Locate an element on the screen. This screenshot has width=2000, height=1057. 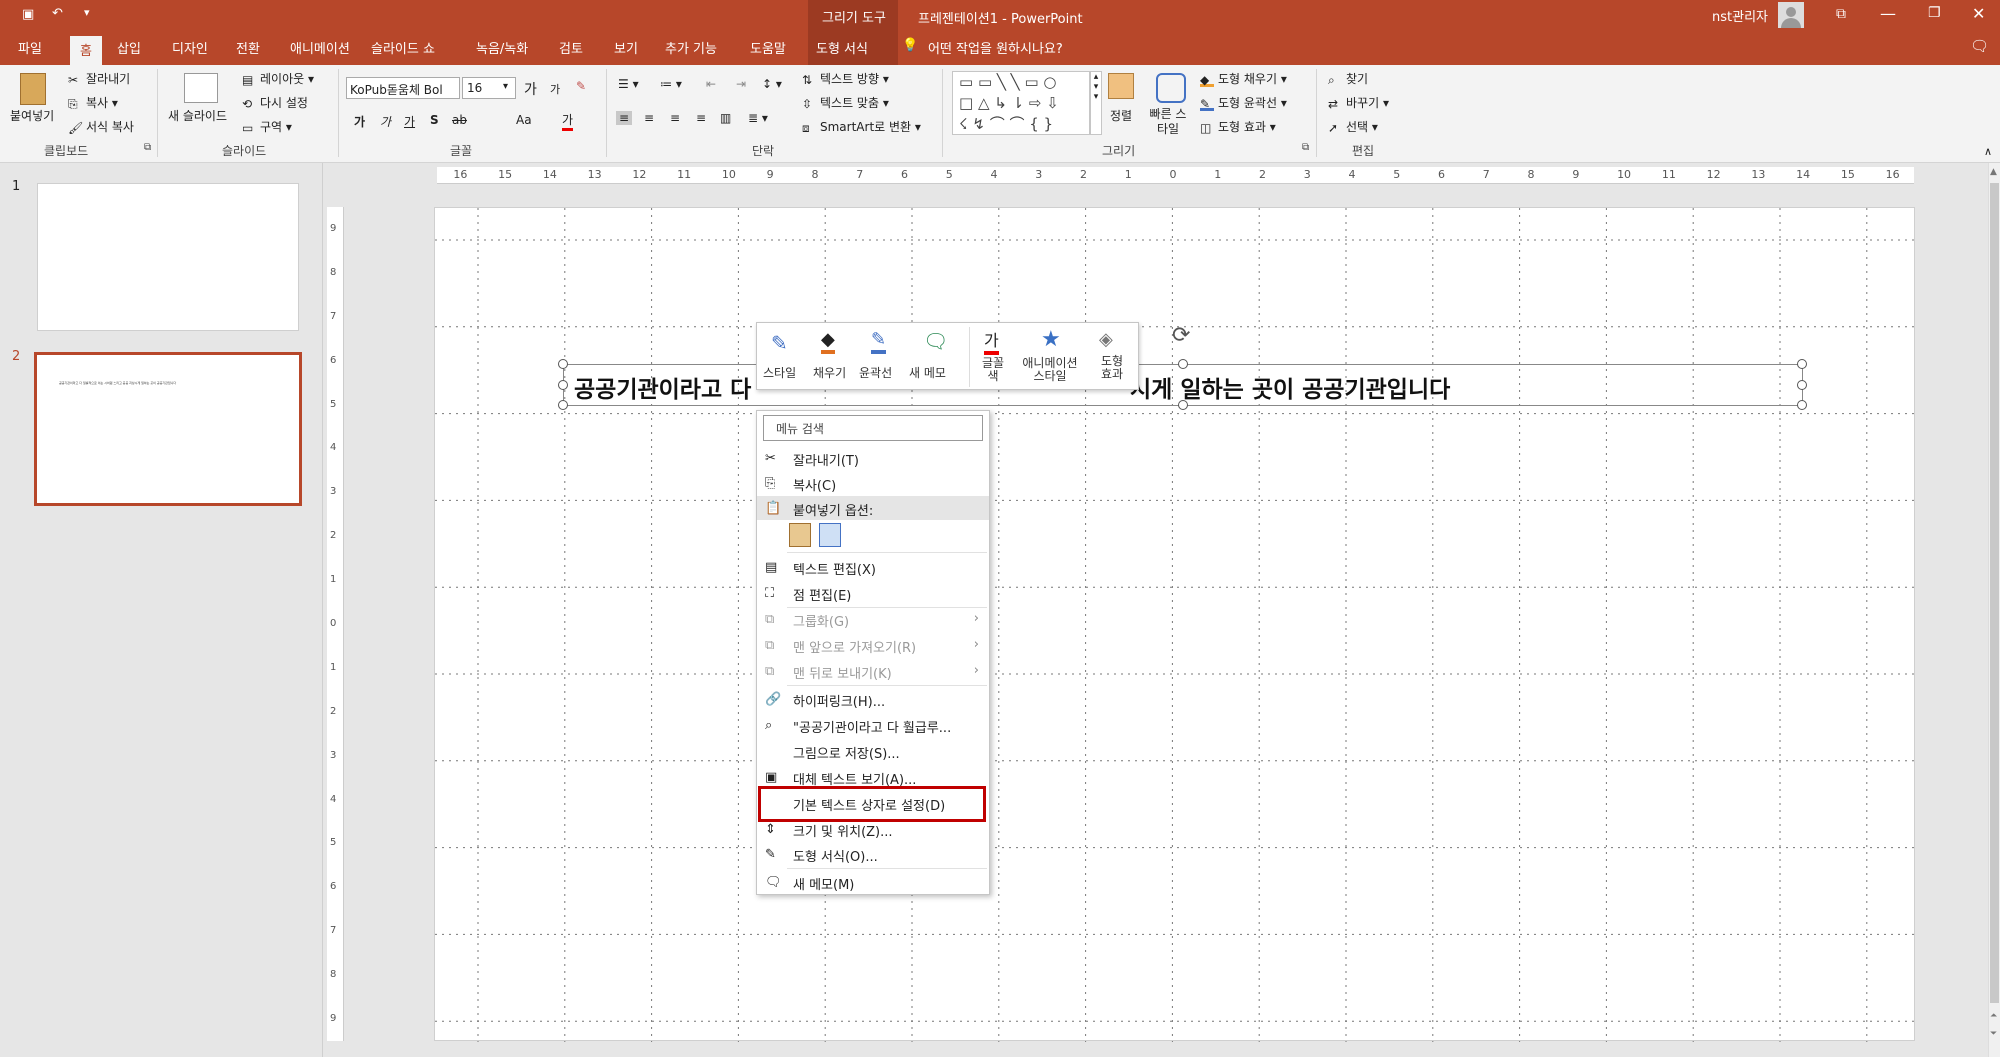
align-left-icon: ≡ is located at coordinates (624, 118).